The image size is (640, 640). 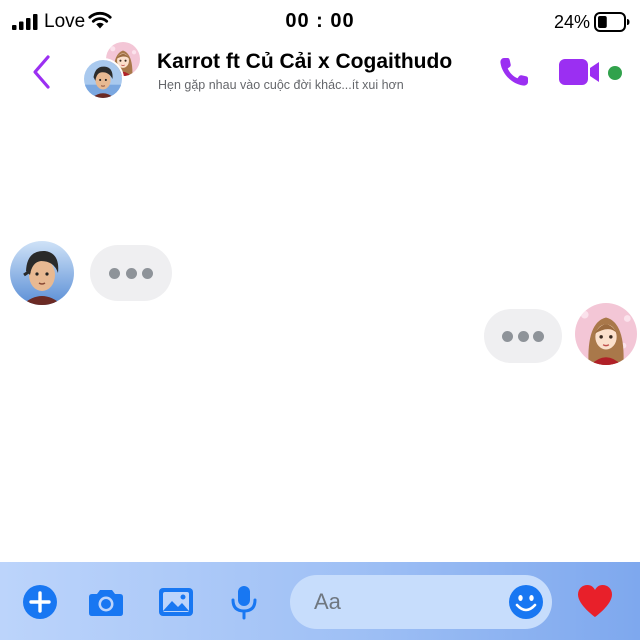 What do you see at coordinates (106, 602) in the screenshot?
I see `camera-icon` at bounding box center [106, 602].